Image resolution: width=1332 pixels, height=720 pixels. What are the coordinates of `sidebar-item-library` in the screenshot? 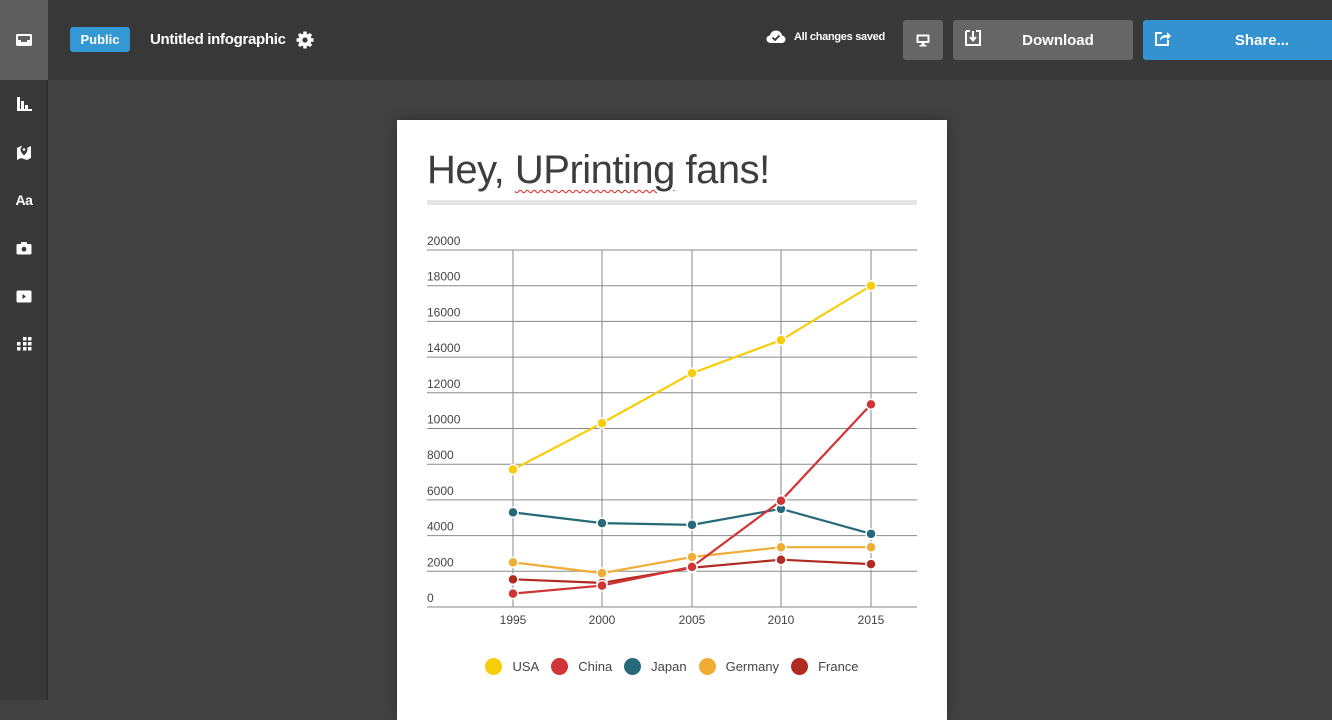 It's located at (24, 40).